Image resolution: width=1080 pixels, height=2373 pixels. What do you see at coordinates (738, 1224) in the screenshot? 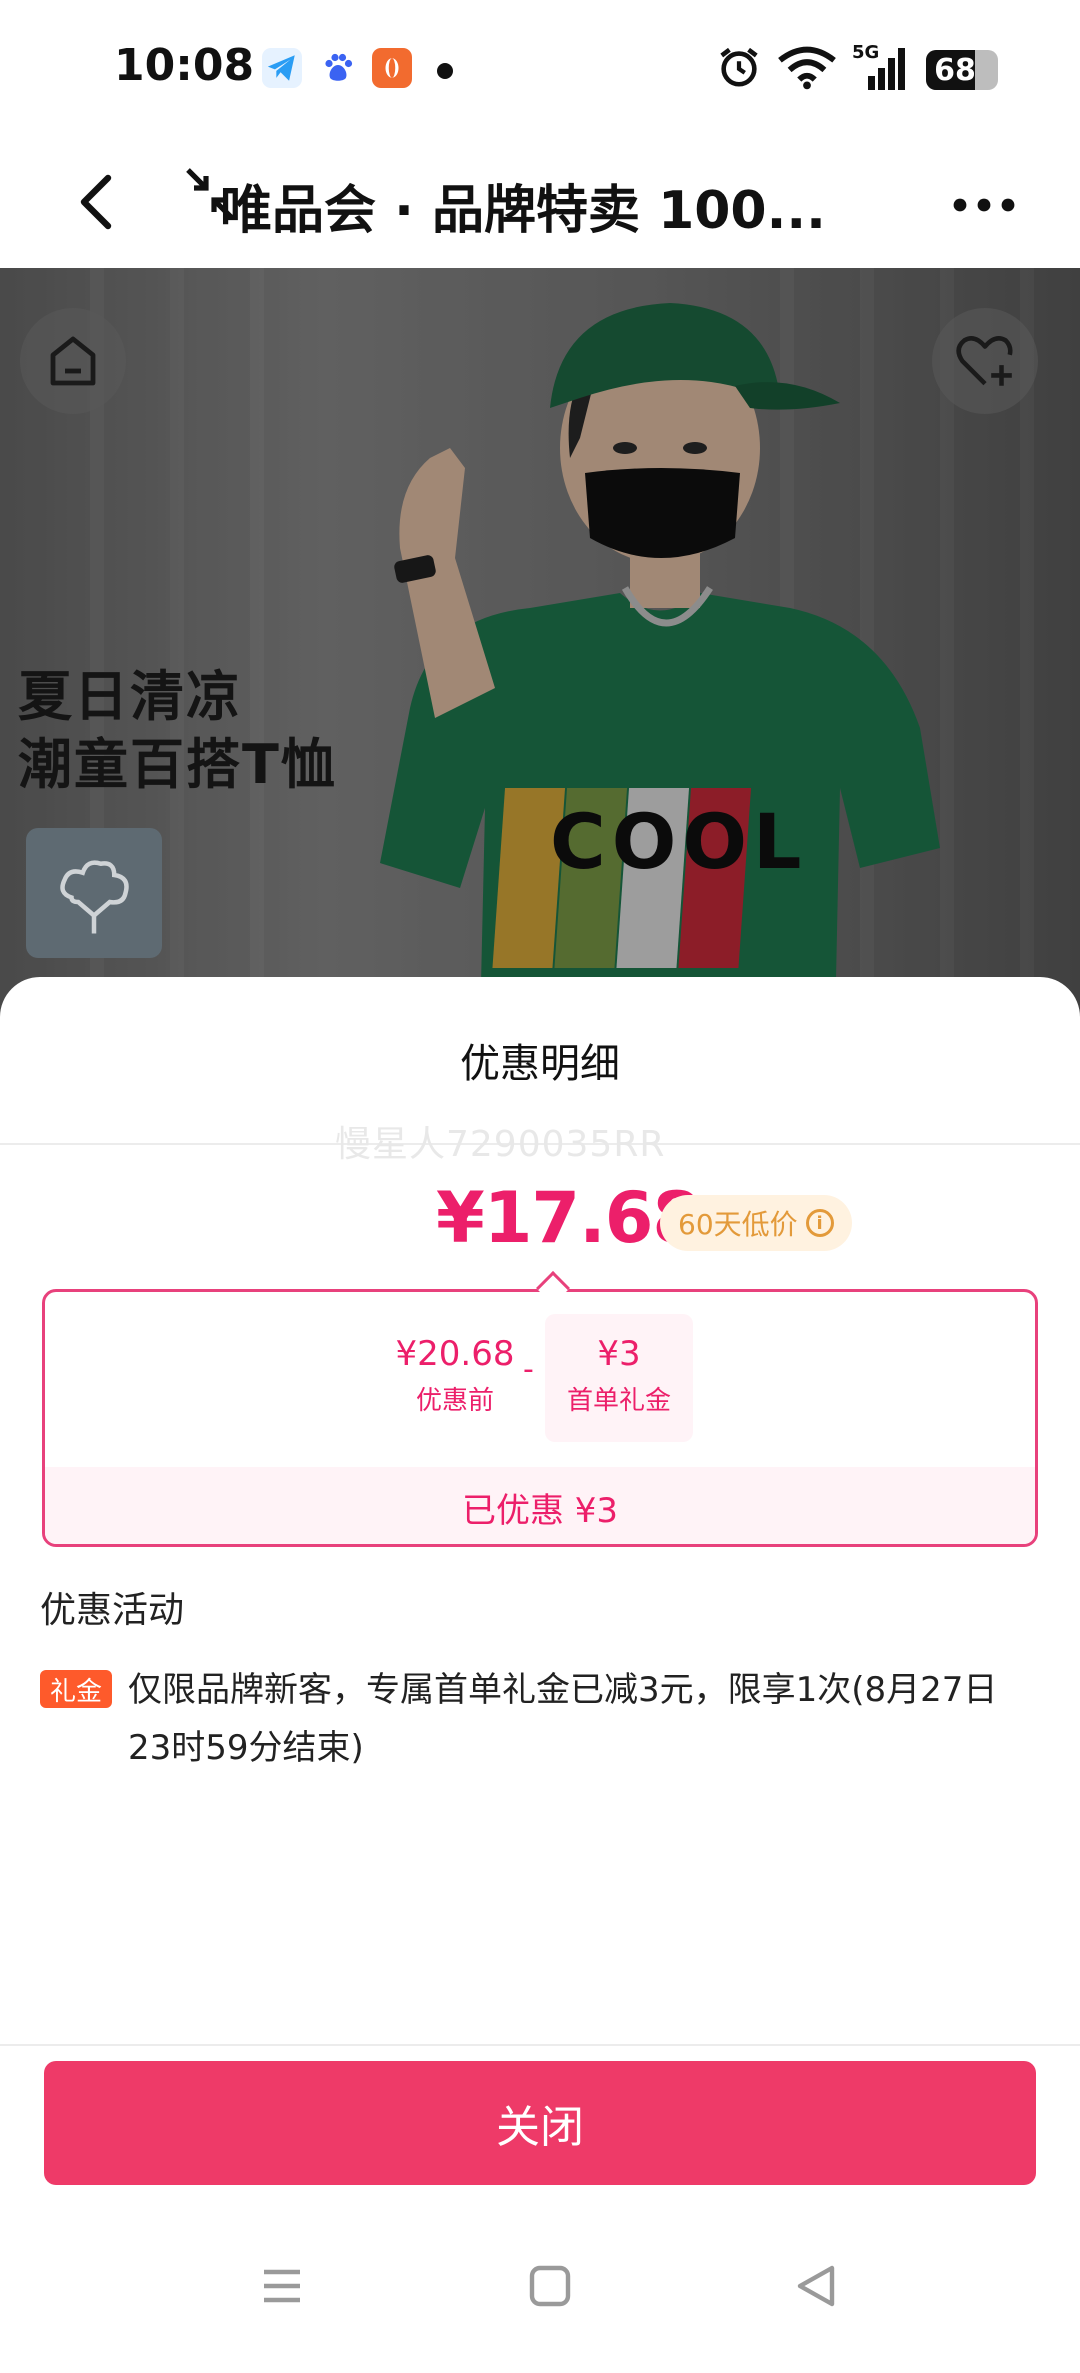
I see `low-price-label: 60天低价` at bounding box center [738, 1224].